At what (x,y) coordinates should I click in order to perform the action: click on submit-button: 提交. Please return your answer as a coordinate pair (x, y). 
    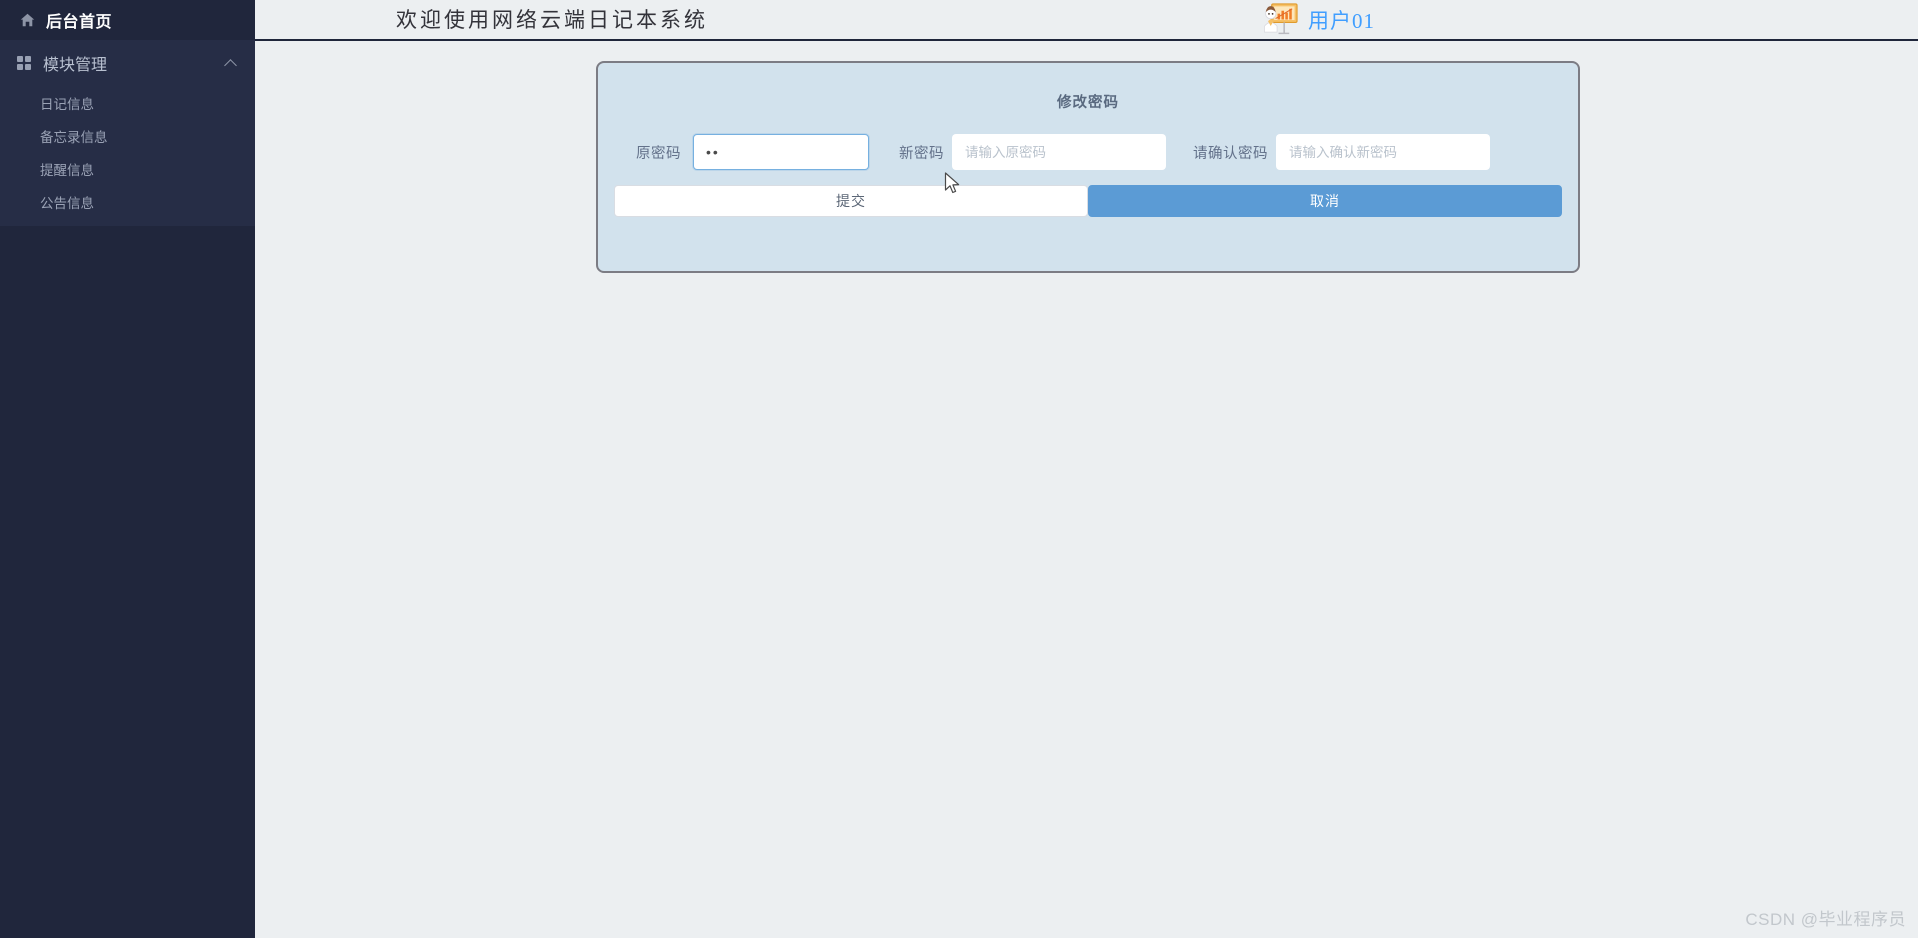
    Looking at the image, I should click on (851, 201).